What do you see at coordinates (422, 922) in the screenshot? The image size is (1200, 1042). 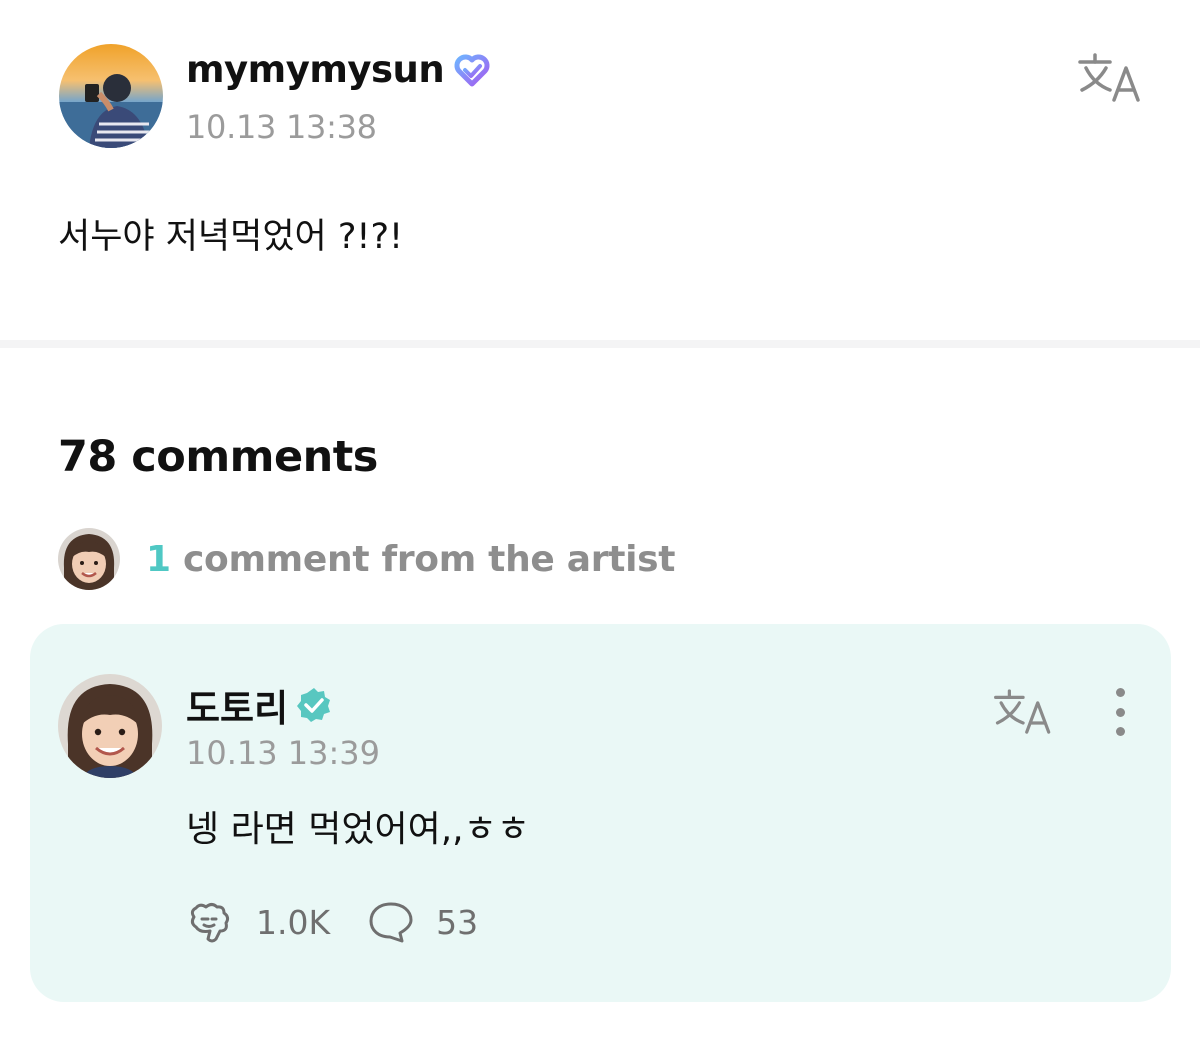 I see `reply-button: 53` at bounding box center [422, 922].